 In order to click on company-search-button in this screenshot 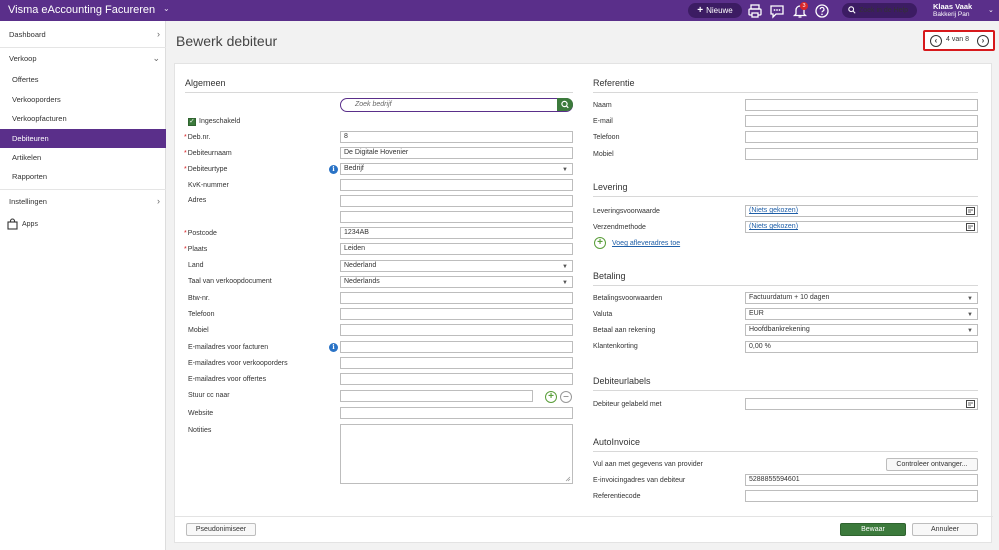, I will do `click(565, 104)`.